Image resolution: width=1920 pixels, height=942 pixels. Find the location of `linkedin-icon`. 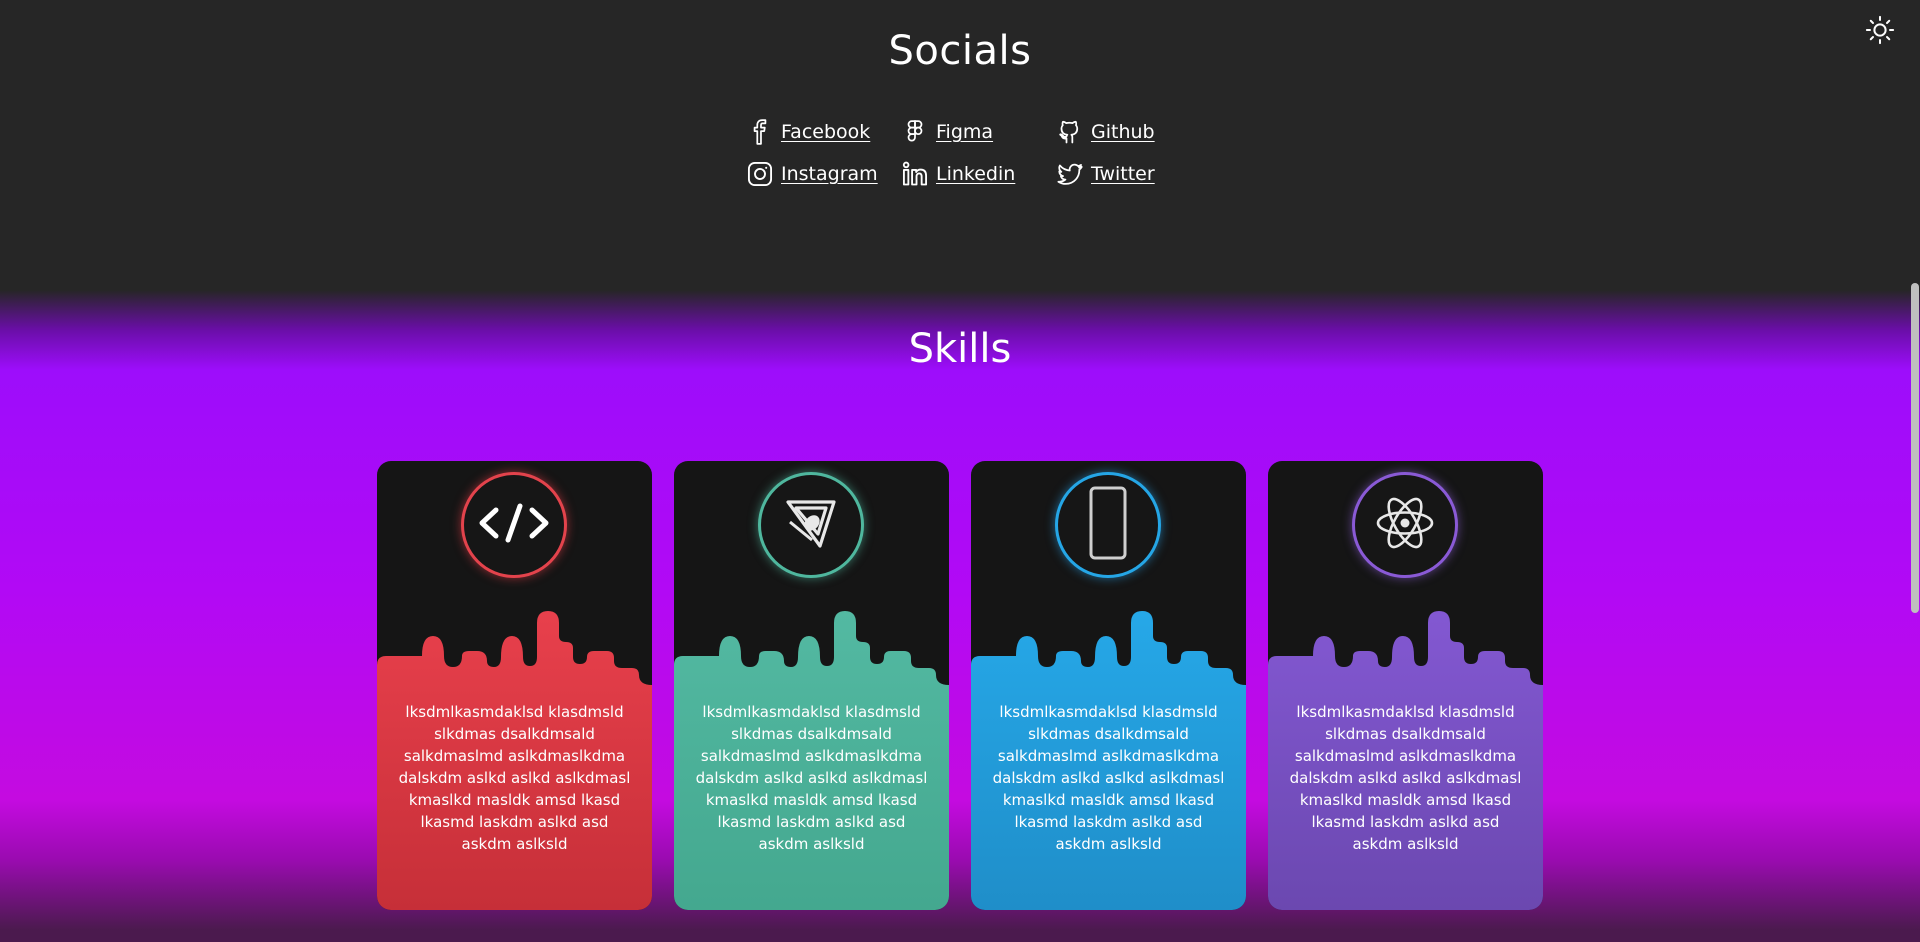

linkedin-icon is located at coordinates (915, 174).